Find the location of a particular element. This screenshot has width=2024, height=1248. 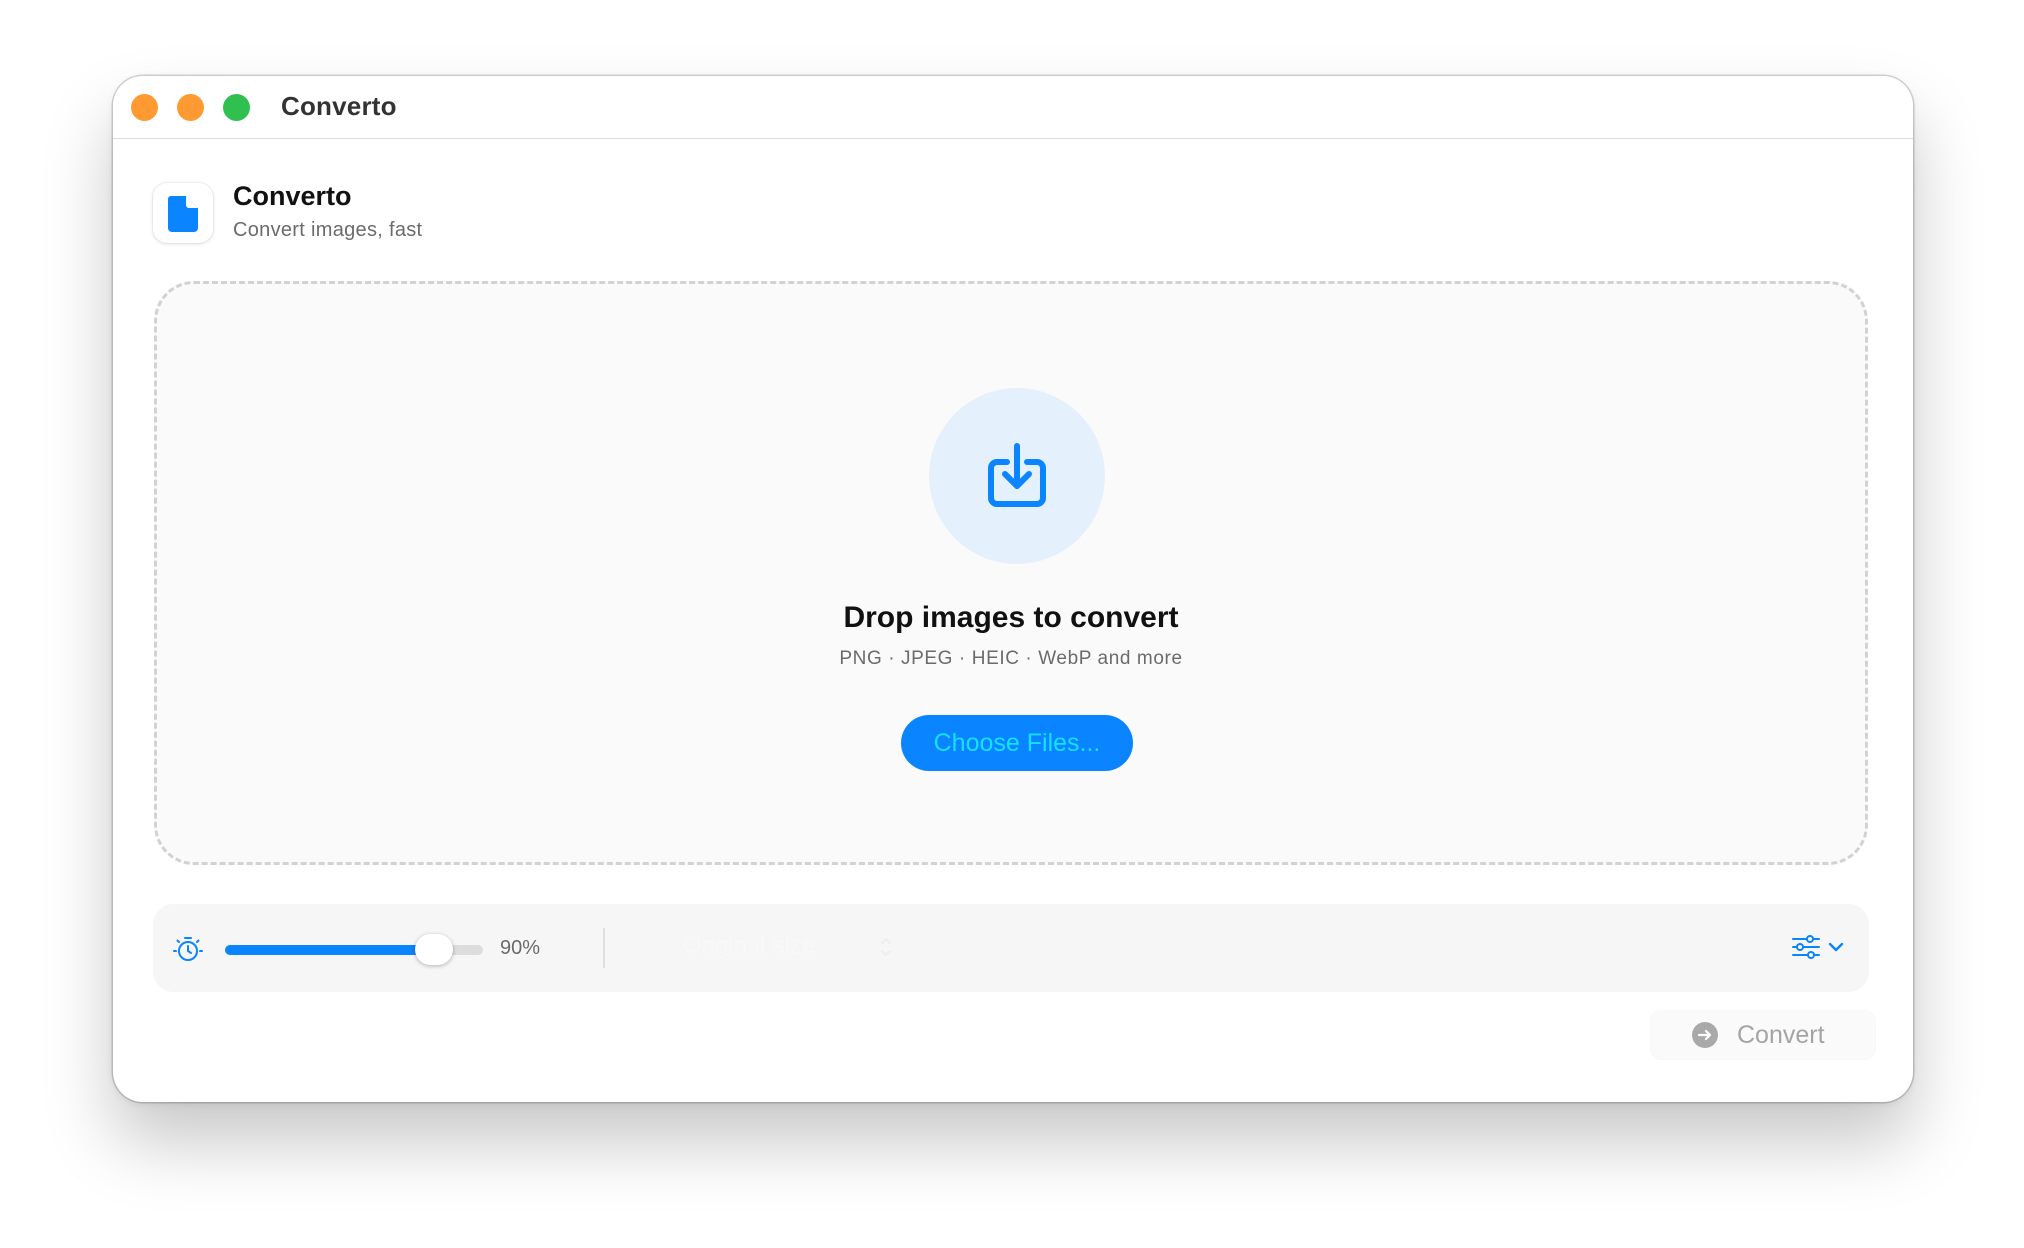

quality-slider is located at coordinates (354, 949).